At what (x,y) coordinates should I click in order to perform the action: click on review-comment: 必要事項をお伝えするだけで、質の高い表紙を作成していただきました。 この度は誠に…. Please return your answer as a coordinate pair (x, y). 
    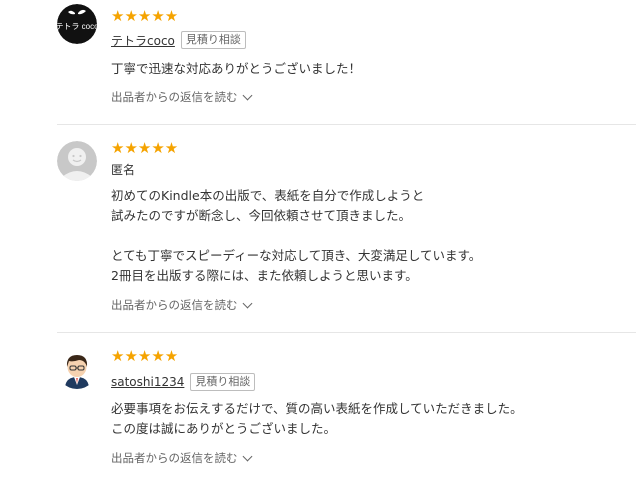
    Looking at the image, I should click on (317, 418).